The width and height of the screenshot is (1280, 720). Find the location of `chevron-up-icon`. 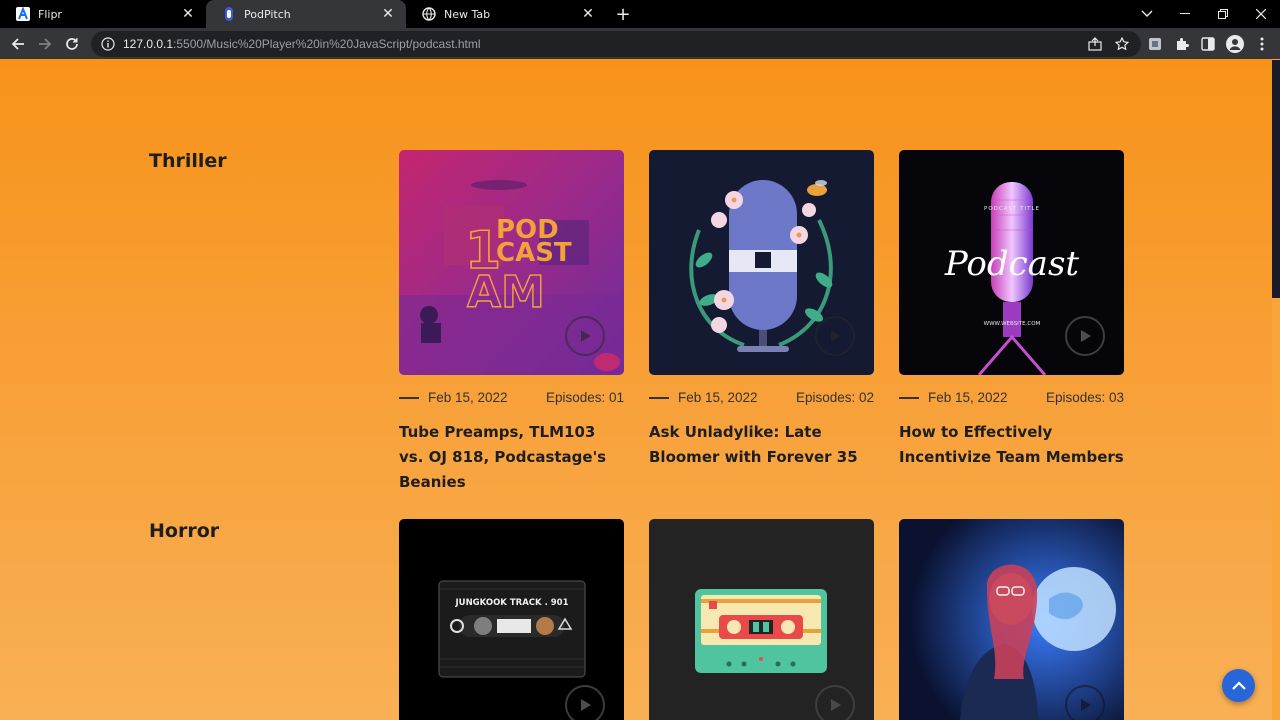

chevron-up-icon is located at coordinates (1238, 685).